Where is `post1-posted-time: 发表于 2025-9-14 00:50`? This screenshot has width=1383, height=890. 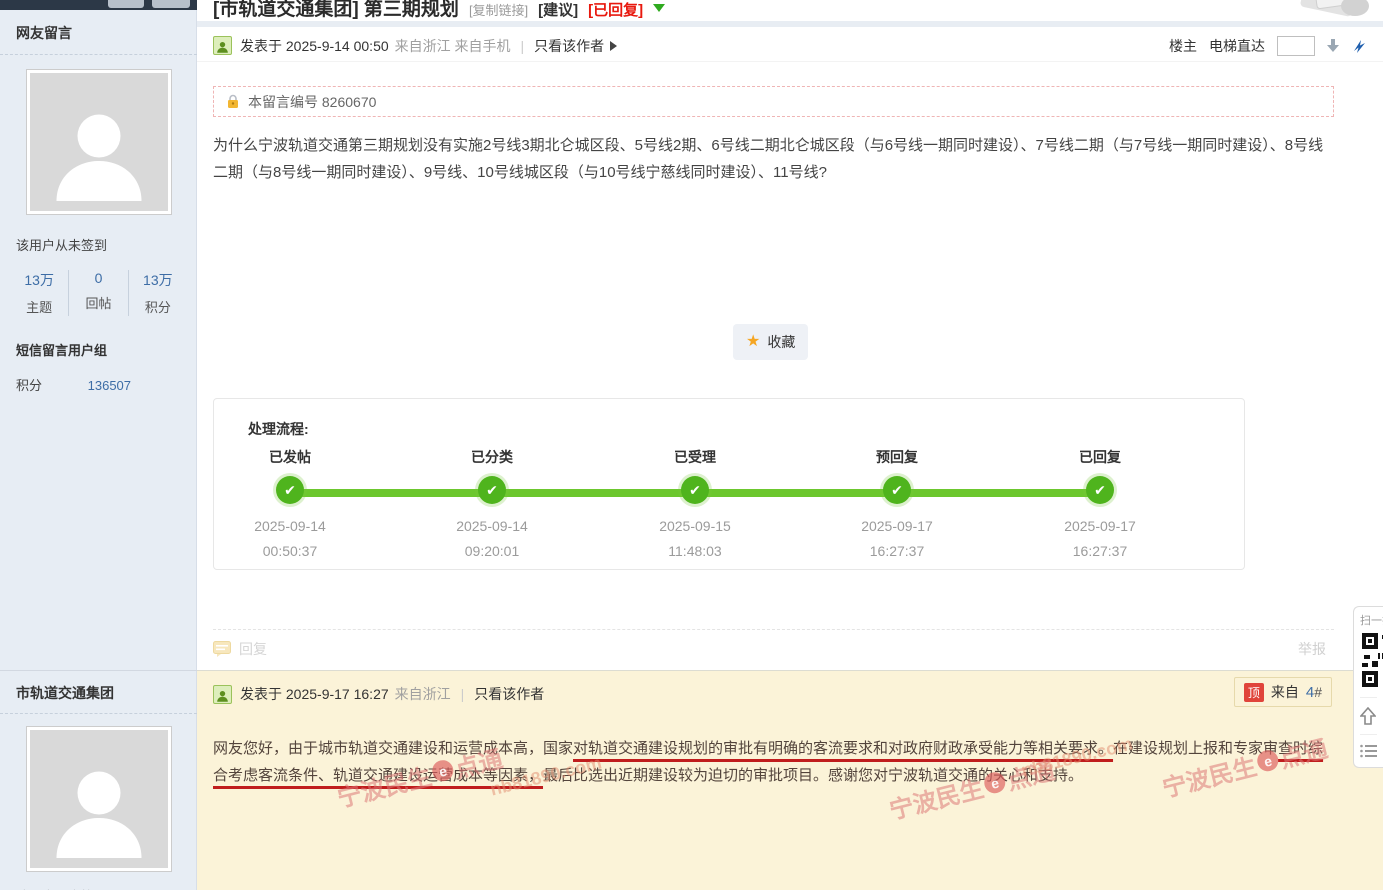 post1-posted-time: 发表于 2025-9-14 00:50 is located at coordinates (314, 45).